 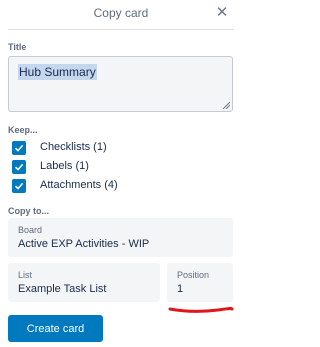 I want to click on list-select-label: List, so click(x=25, y=275).